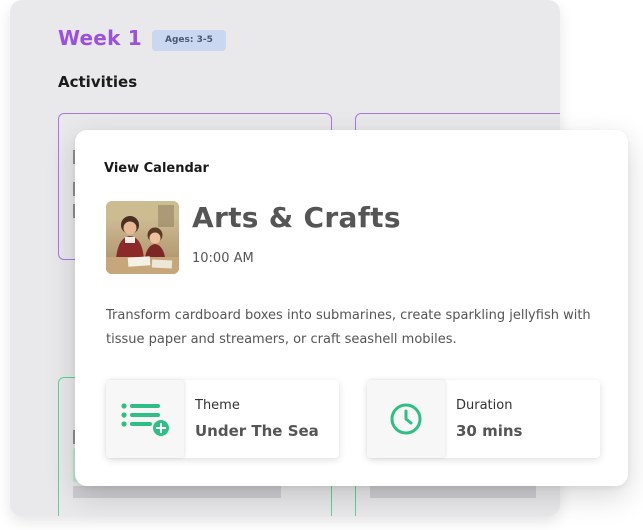  I want to click on children-drawing-photo, so click(142, 237).